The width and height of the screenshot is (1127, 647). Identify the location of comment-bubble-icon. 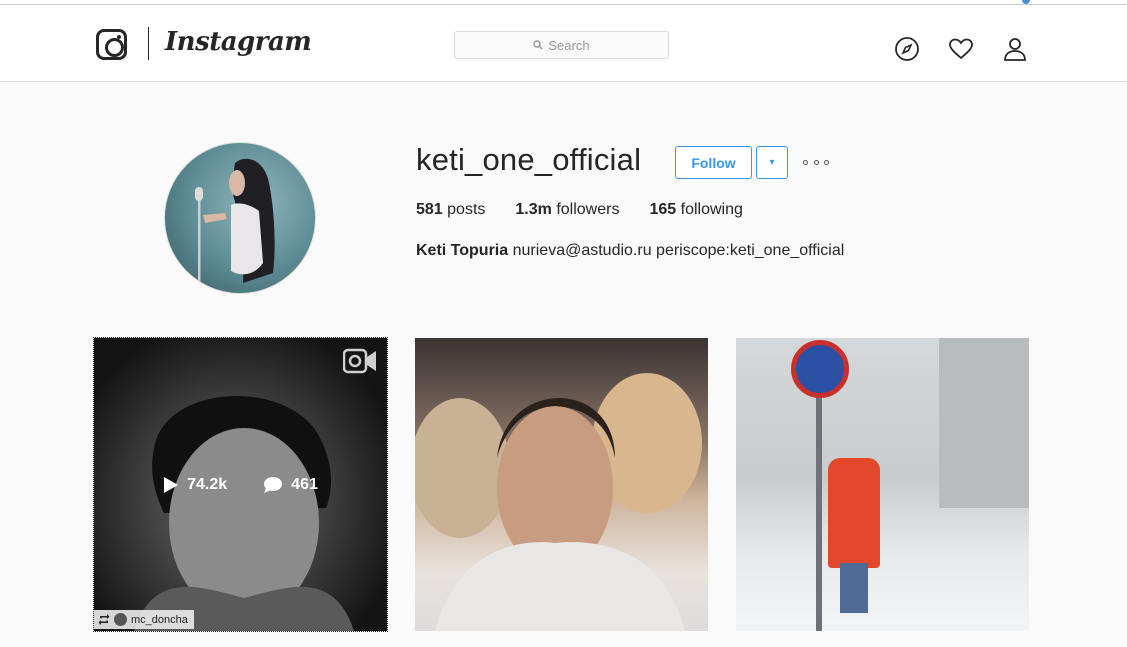
(273, 484).